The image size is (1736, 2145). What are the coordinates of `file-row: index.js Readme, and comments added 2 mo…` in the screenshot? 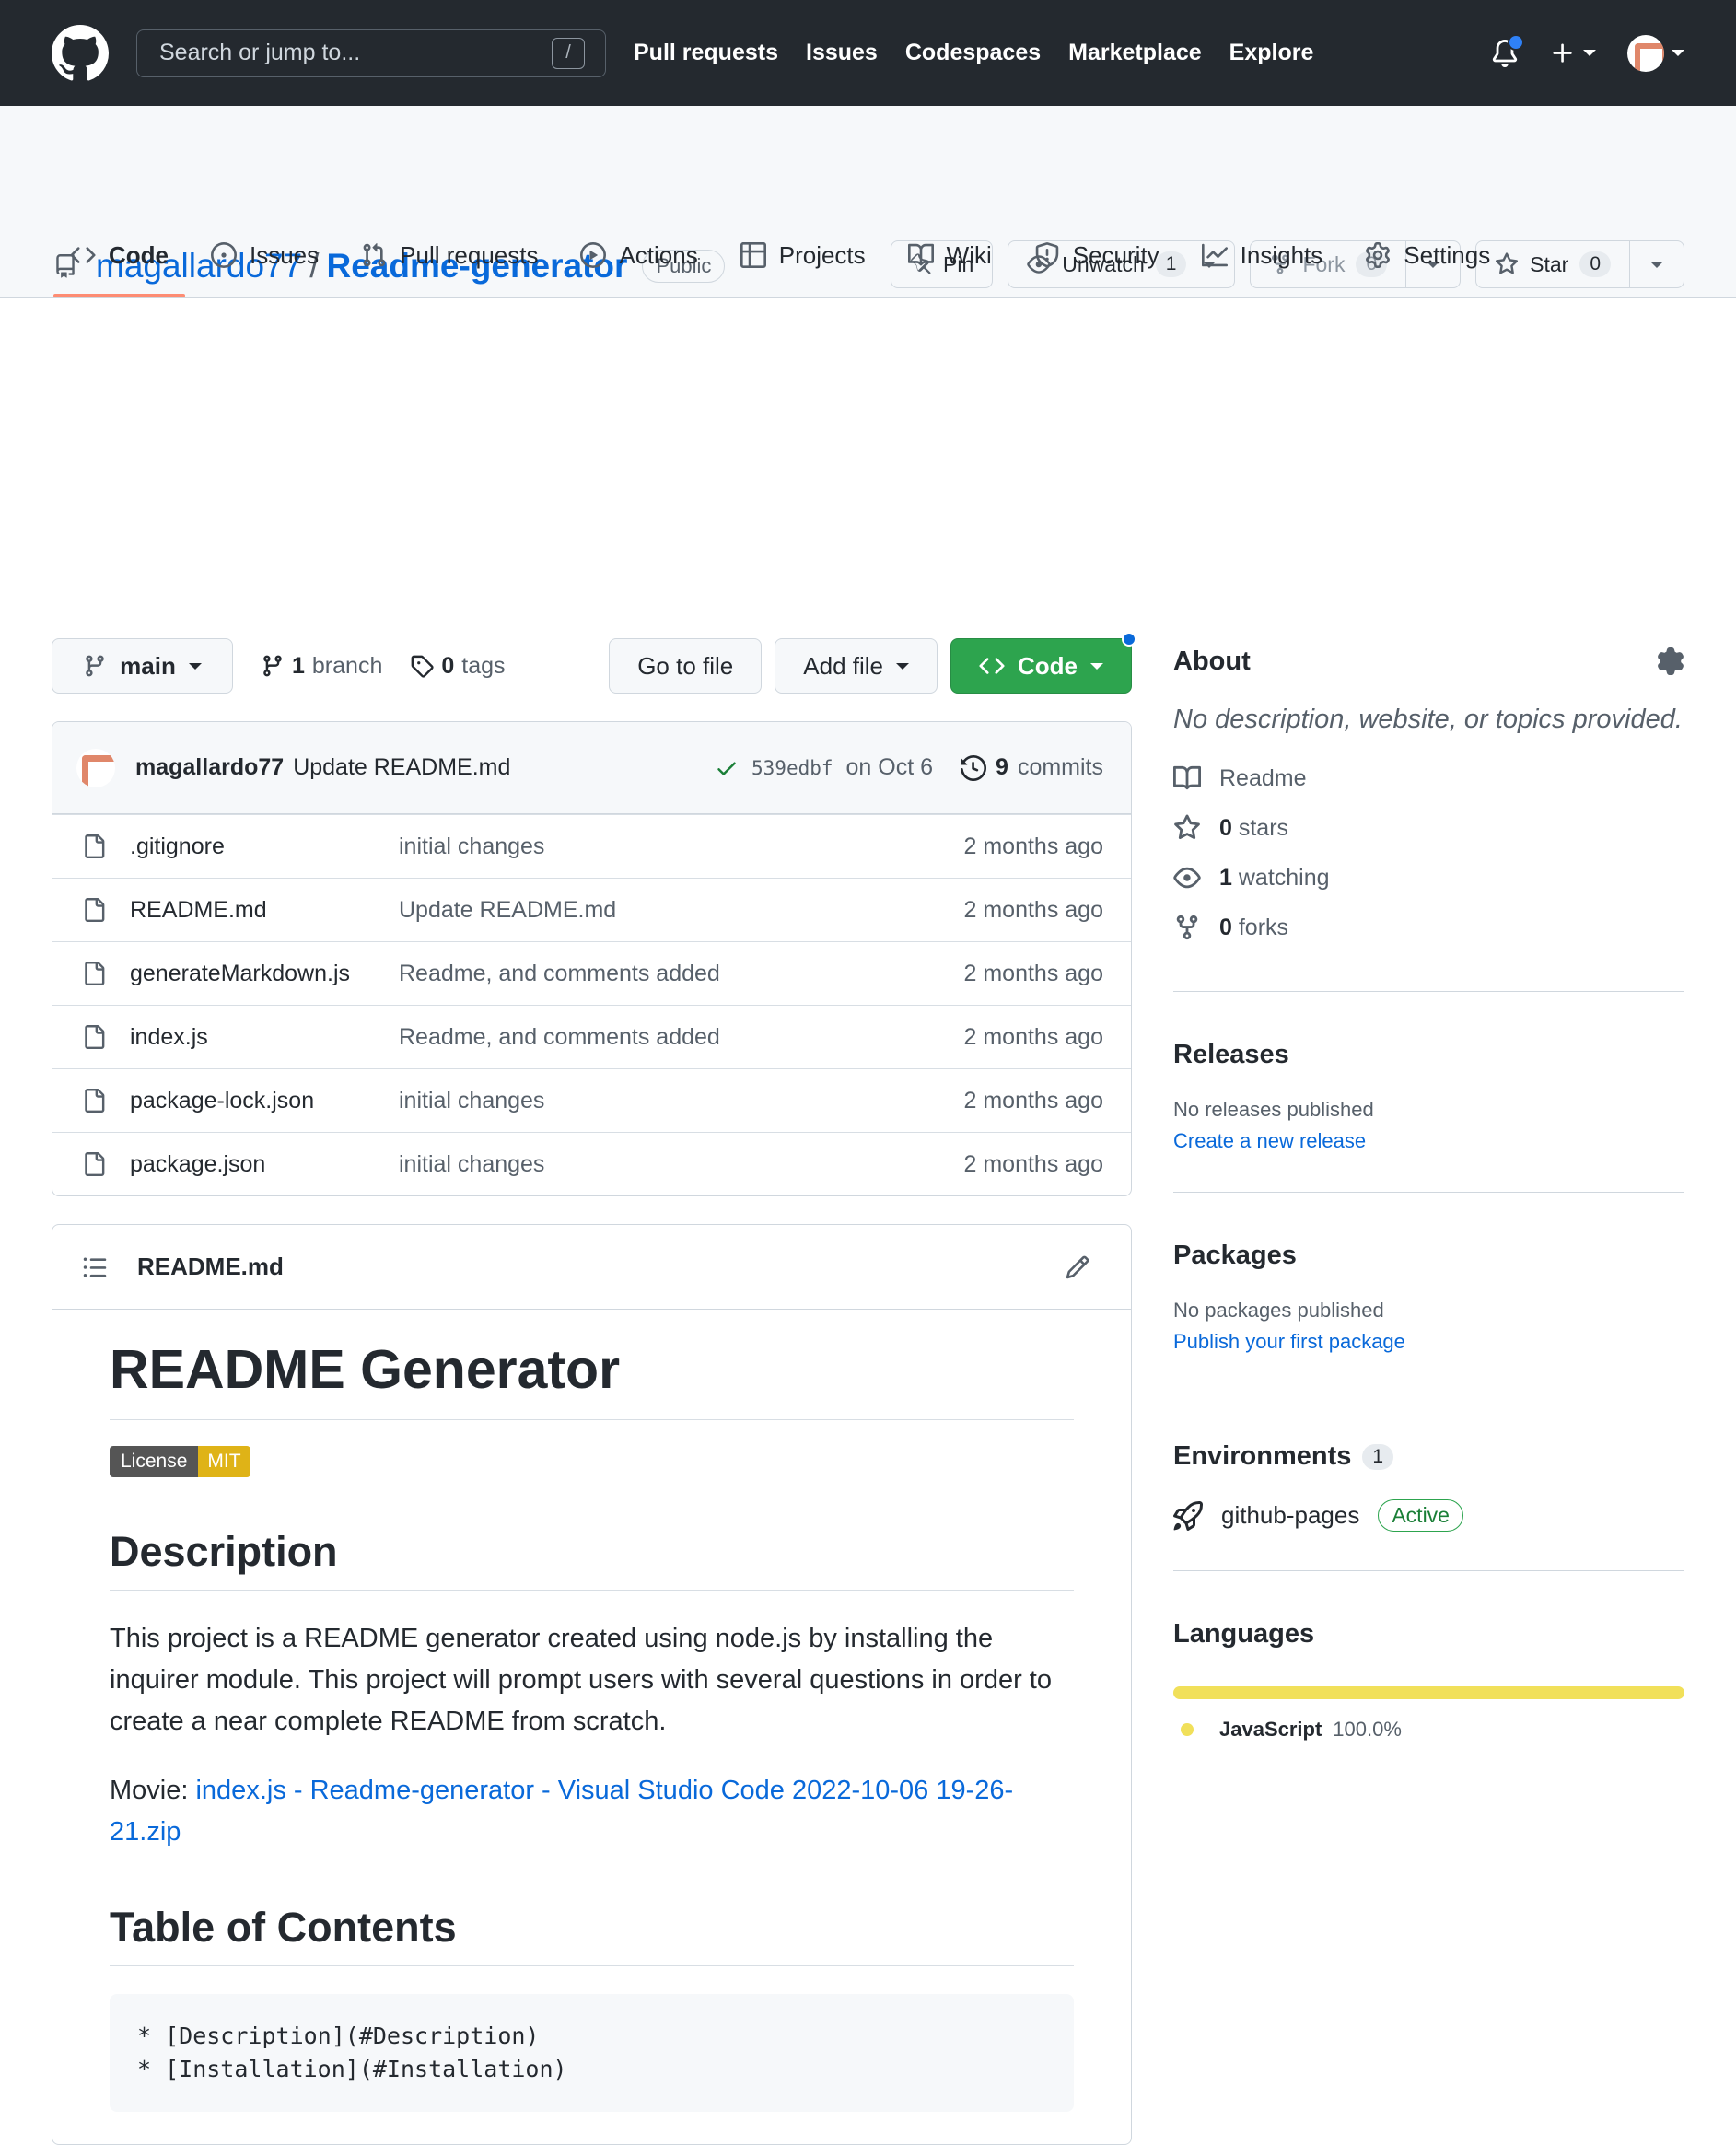 It's located at (591, 1036).